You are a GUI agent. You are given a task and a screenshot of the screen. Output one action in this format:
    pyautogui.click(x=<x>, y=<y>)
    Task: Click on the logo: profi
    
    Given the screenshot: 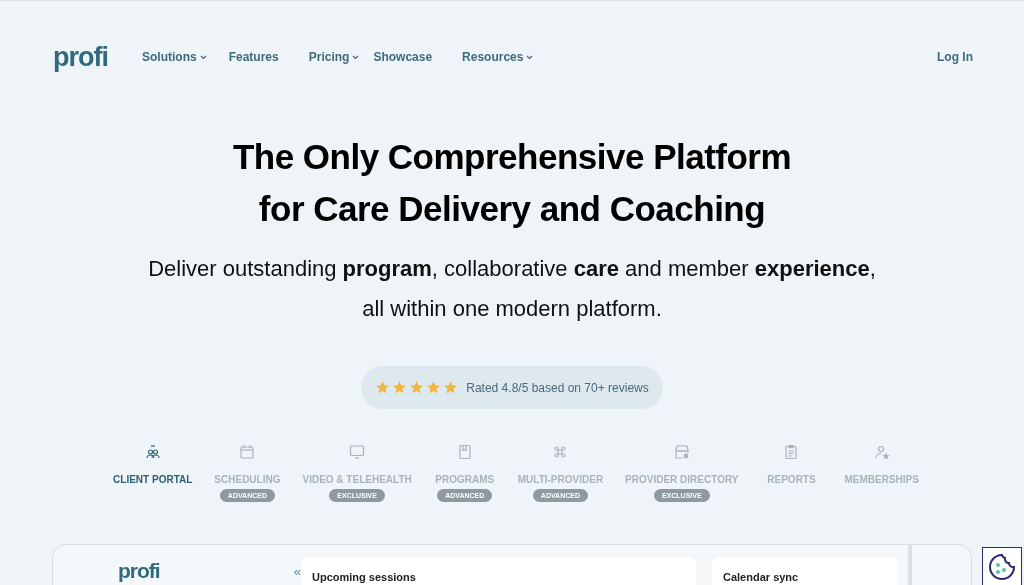 What is the action you would take?
    pyautogui.click(x=80, y=57)
    